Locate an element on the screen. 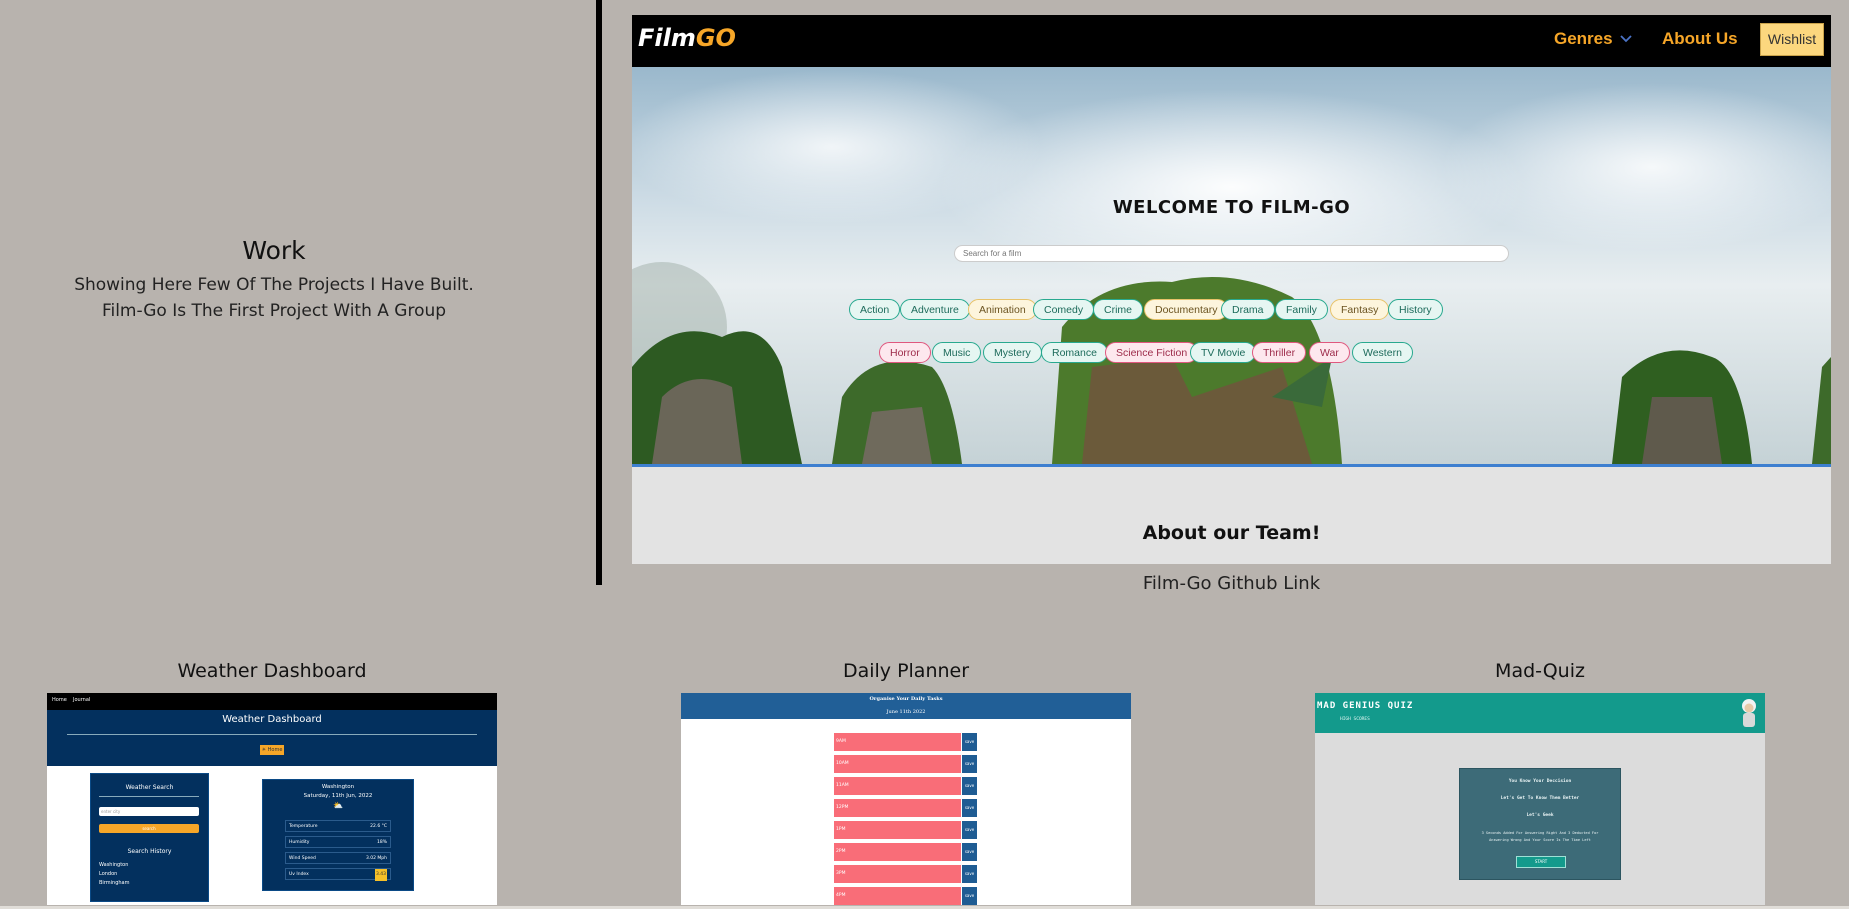 The image size is (1849, 909). genre-chip-crime: Crime is located at coordinates (1118, 309).